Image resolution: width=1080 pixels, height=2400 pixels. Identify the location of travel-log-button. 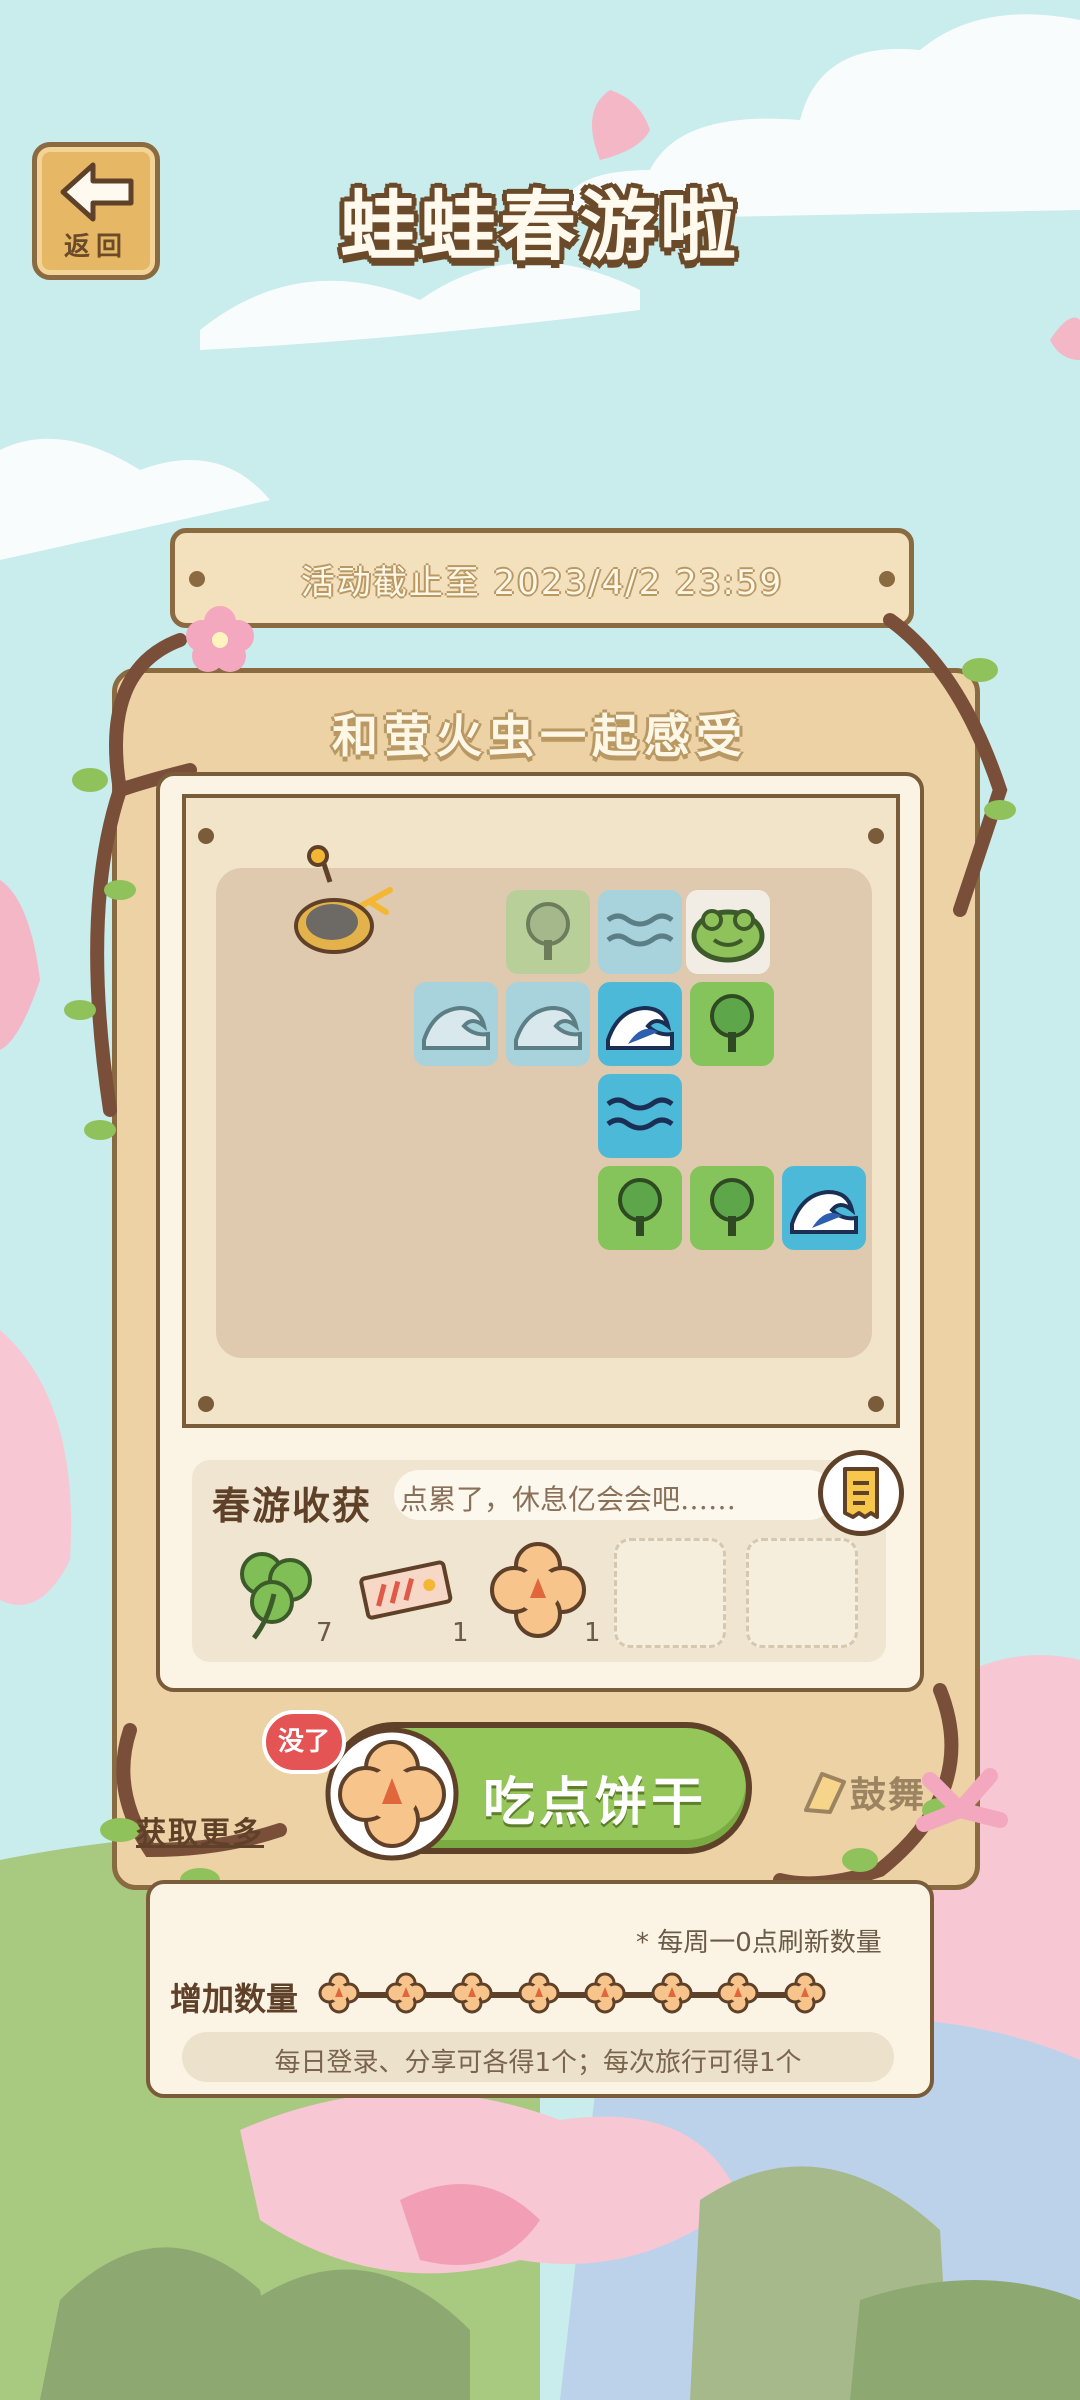
(861, 1493).